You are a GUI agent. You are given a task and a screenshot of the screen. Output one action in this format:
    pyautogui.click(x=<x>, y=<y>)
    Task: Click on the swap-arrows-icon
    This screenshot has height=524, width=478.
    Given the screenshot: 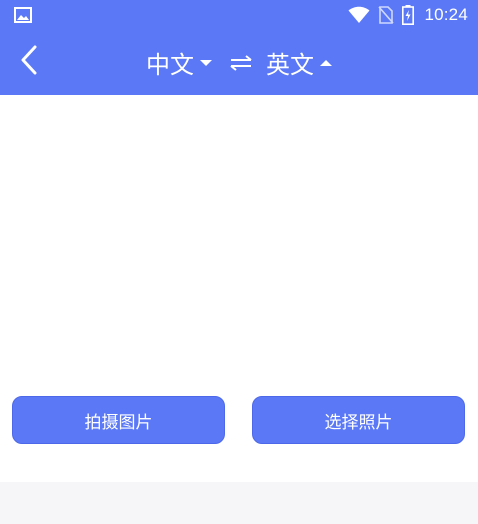 What is the action you would take?
    pyautogui.click(x=241, y=62)
    